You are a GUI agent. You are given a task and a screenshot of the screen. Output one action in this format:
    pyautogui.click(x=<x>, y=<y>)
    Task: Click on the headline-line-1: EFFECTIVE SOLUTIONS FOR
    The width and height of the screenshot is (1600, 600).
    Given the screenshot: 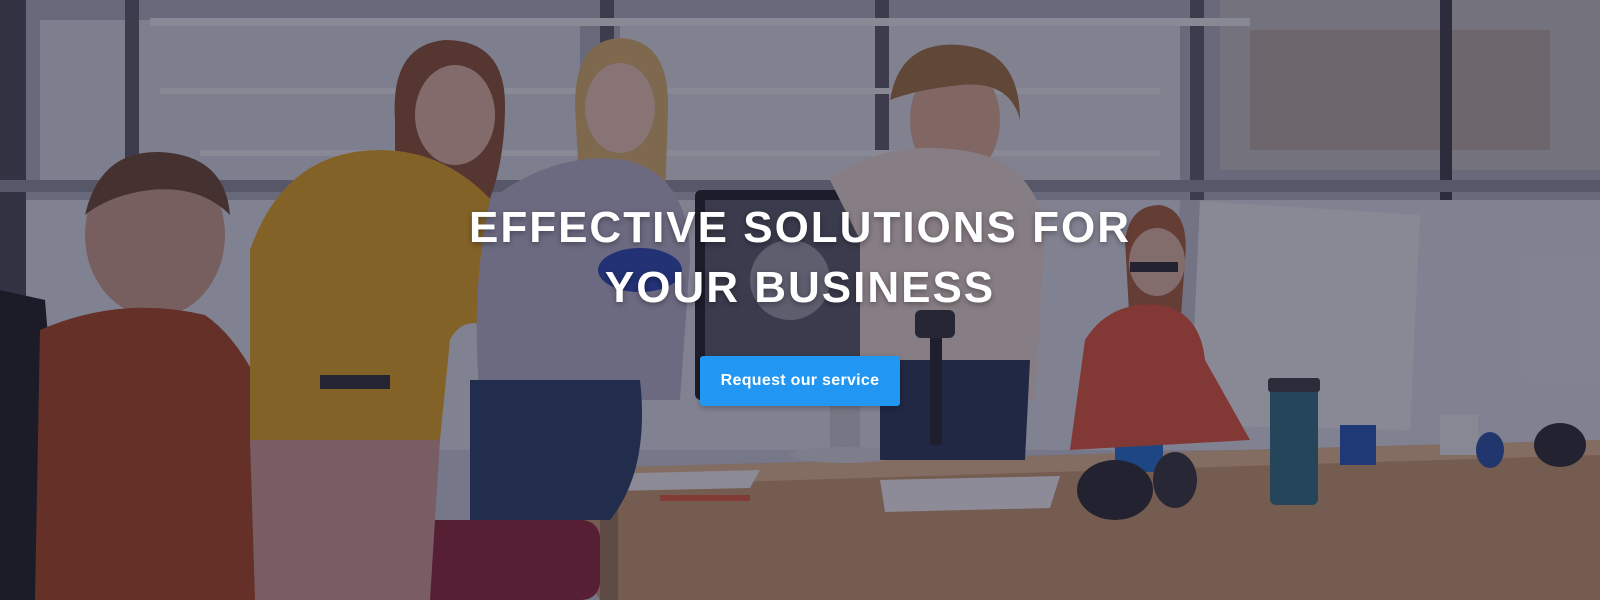 What is the action you would take?
    pyautogui.click(x=800, y=227)
    